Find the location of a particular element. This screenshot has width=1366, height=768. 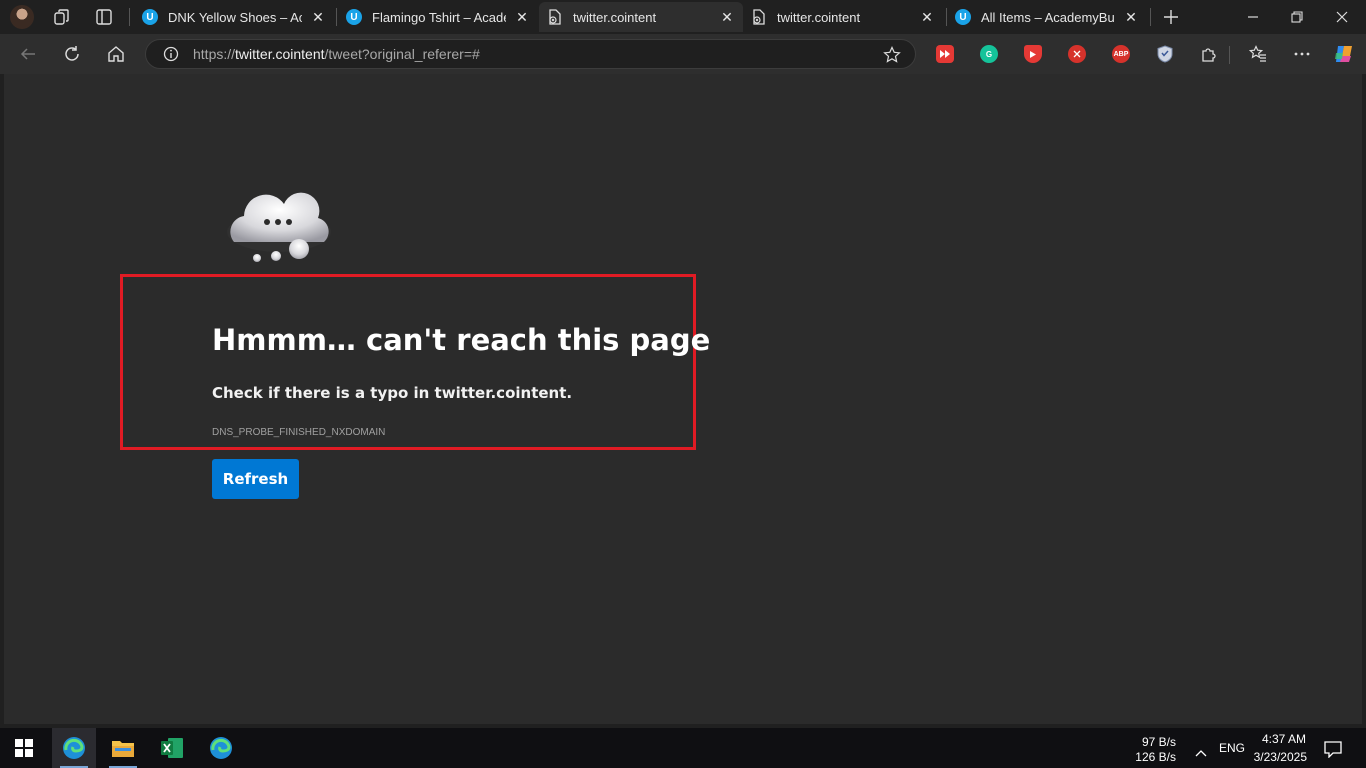

network-up-speed: 126 B/s is located at coordinates (1155, 757).